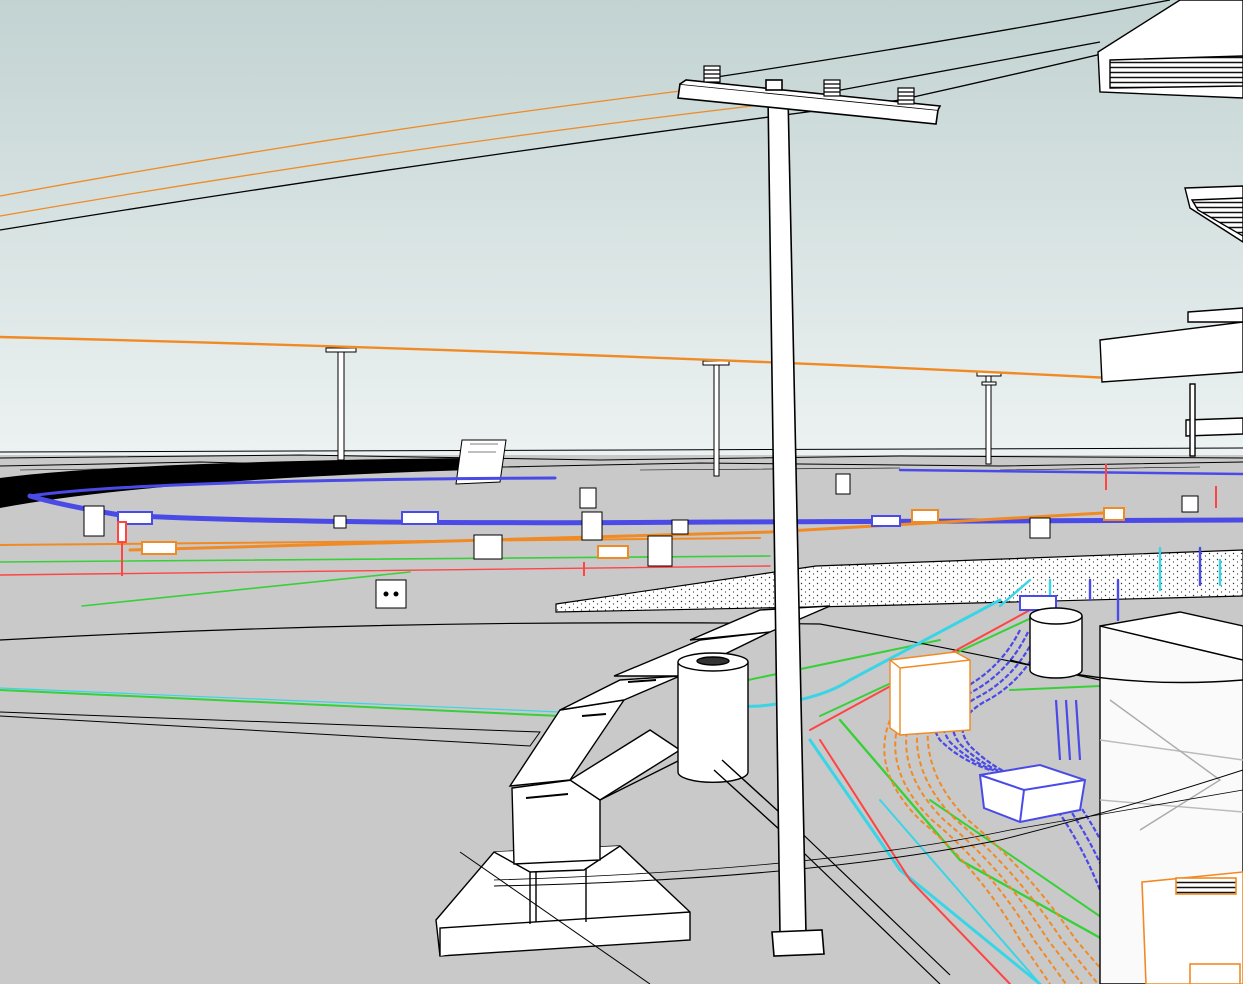  I want to click on transformer-vault, so click(1192, 927).